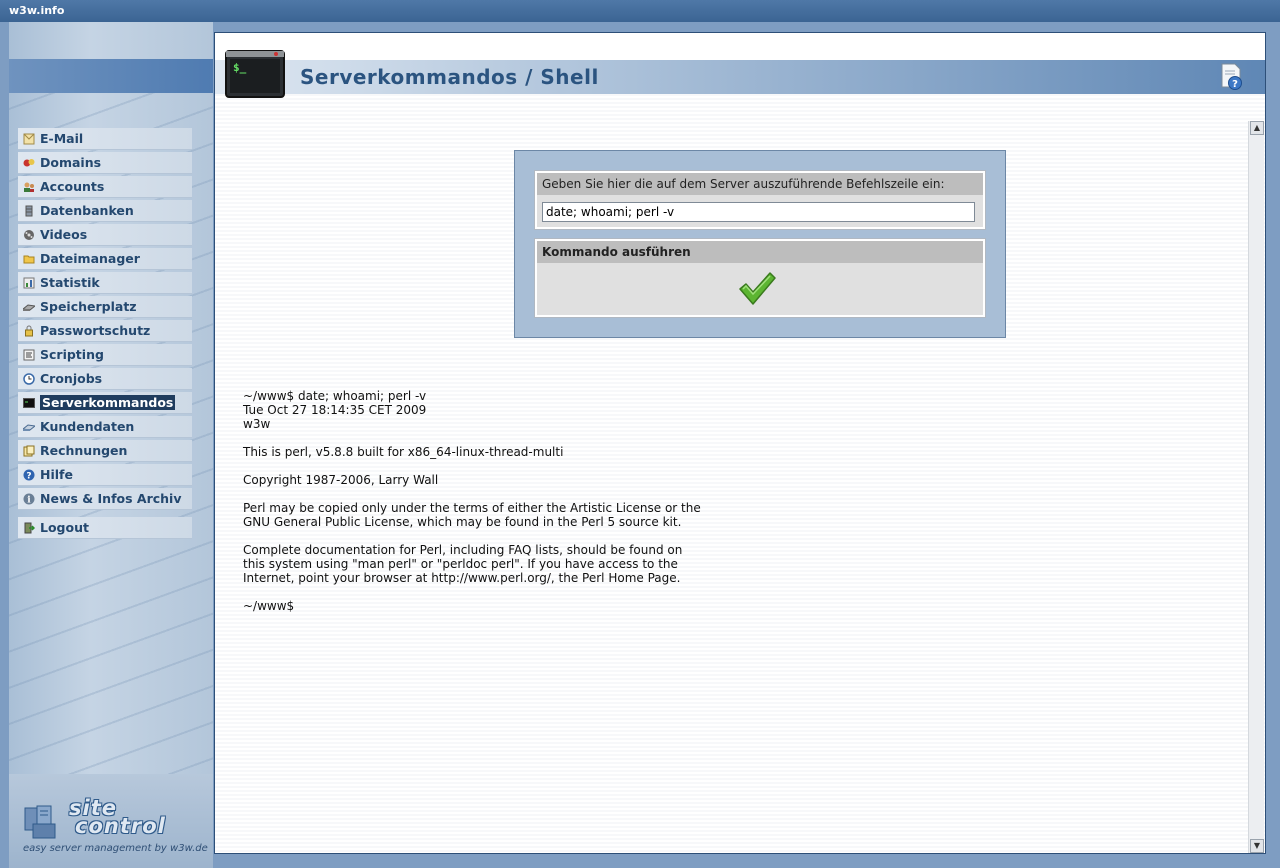  What do you see at coordinates (105, 379) in the screenshot?
I see `sidebar-item-cronjobs: Cronjobs` at bounding box center [105, 379].